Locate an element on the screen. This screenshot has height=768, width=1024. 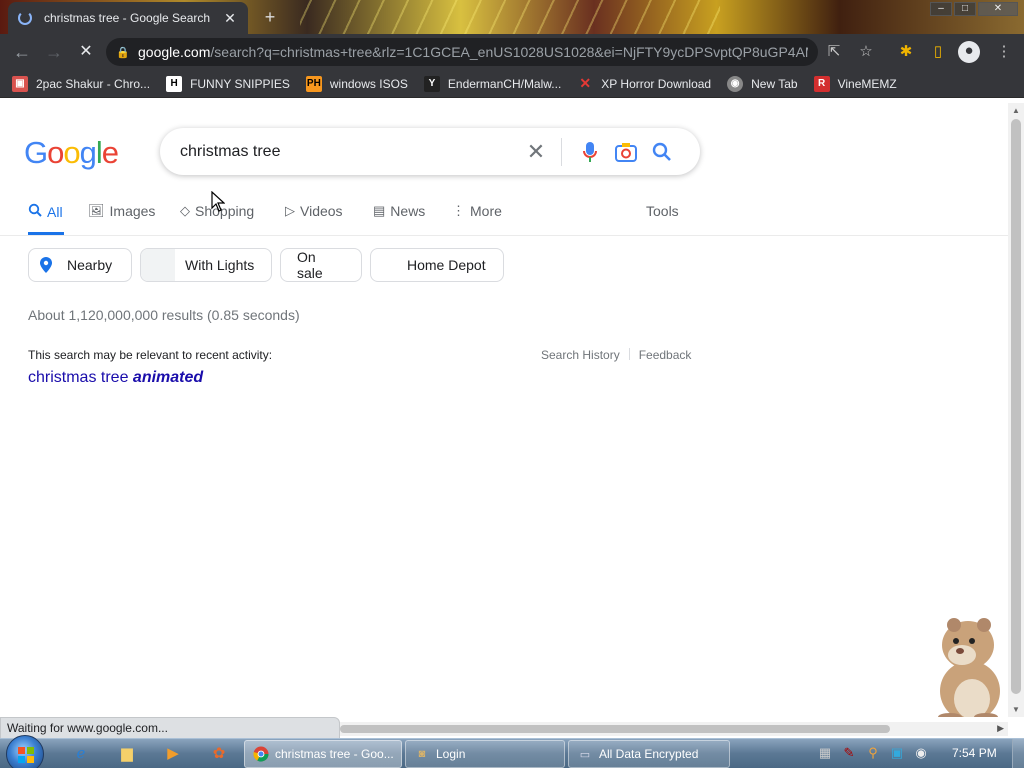
x-favicon-icon: ✕ is located at coordinates (585, 83).